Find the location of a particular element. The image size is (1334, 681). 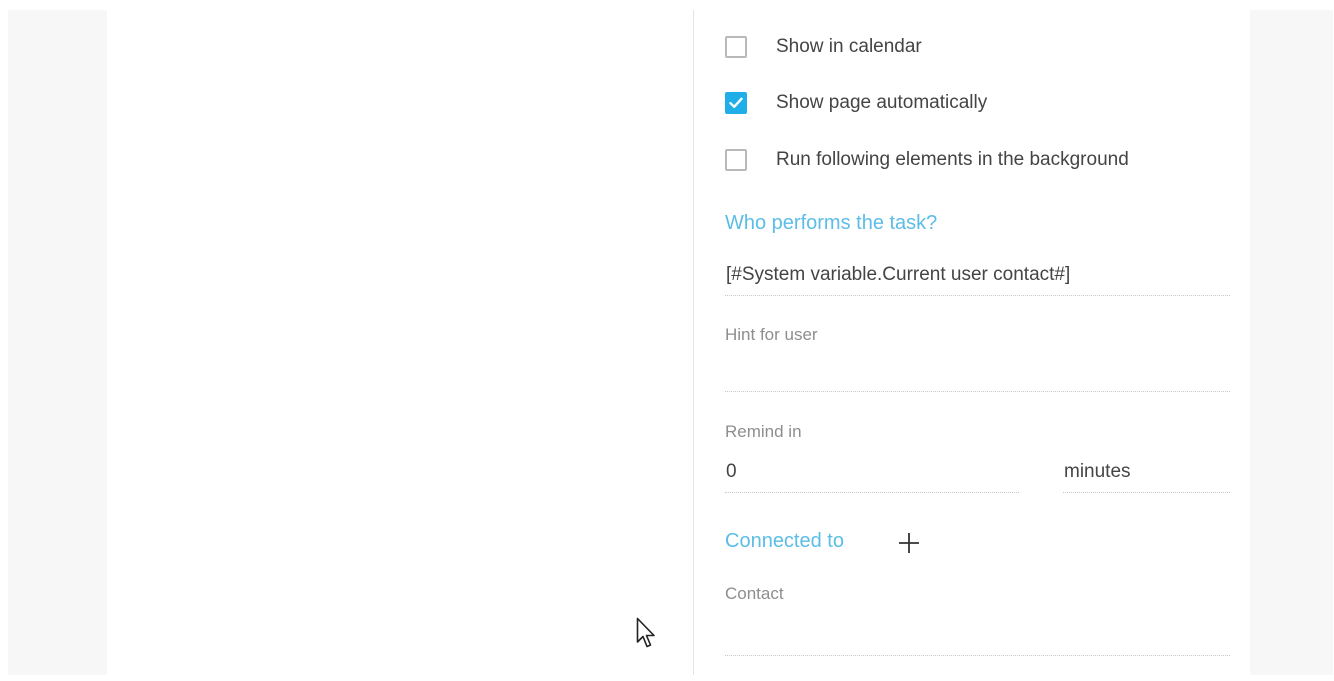

check-icon is located at coordinates (736, 102).